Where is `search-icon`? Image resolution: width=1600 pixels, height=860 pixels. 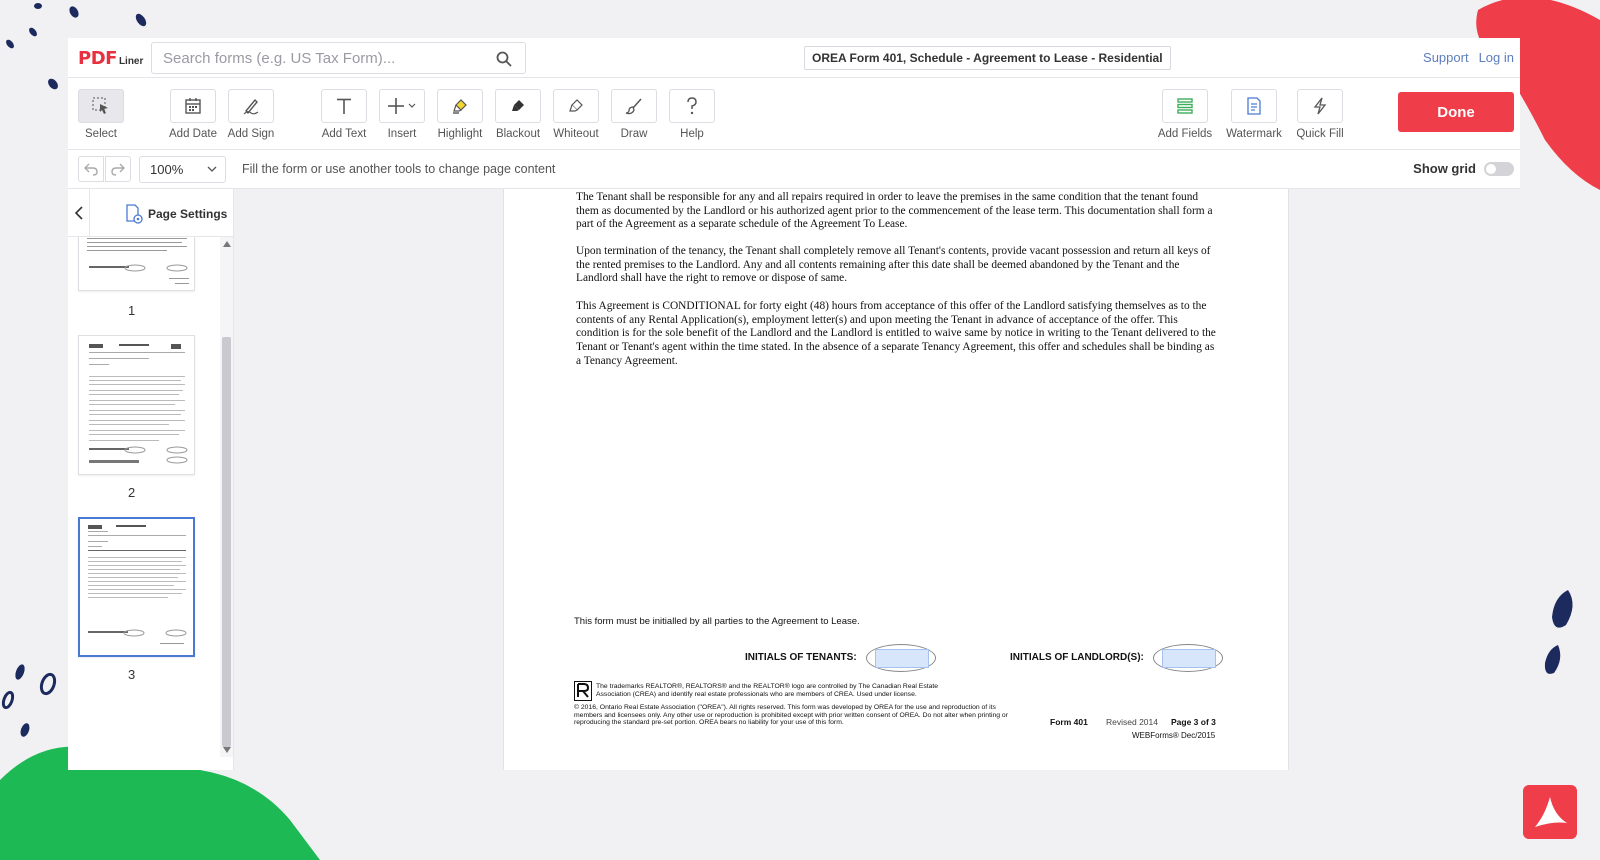 search-icon is located at coordinates (504, 59).